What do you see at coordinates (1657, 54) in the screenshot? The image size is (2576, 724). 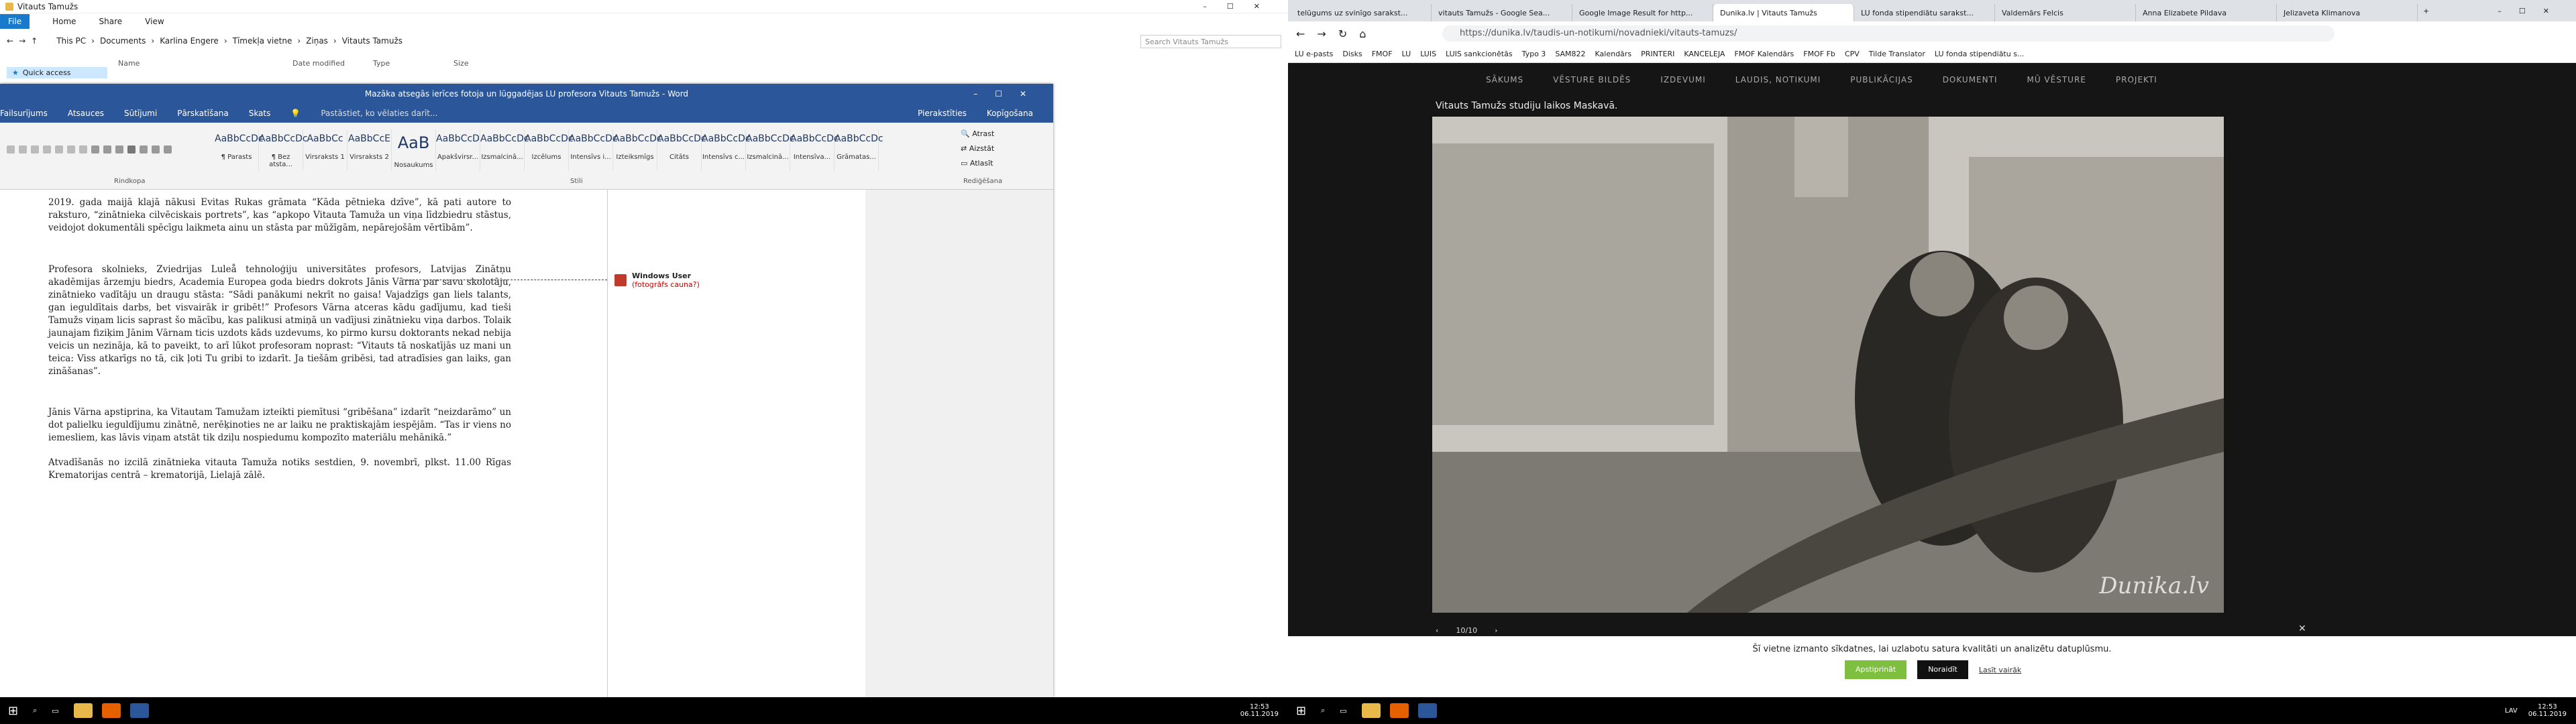 I see `bookmark-9: PRINTERI` at bounding box center [1657, 54].